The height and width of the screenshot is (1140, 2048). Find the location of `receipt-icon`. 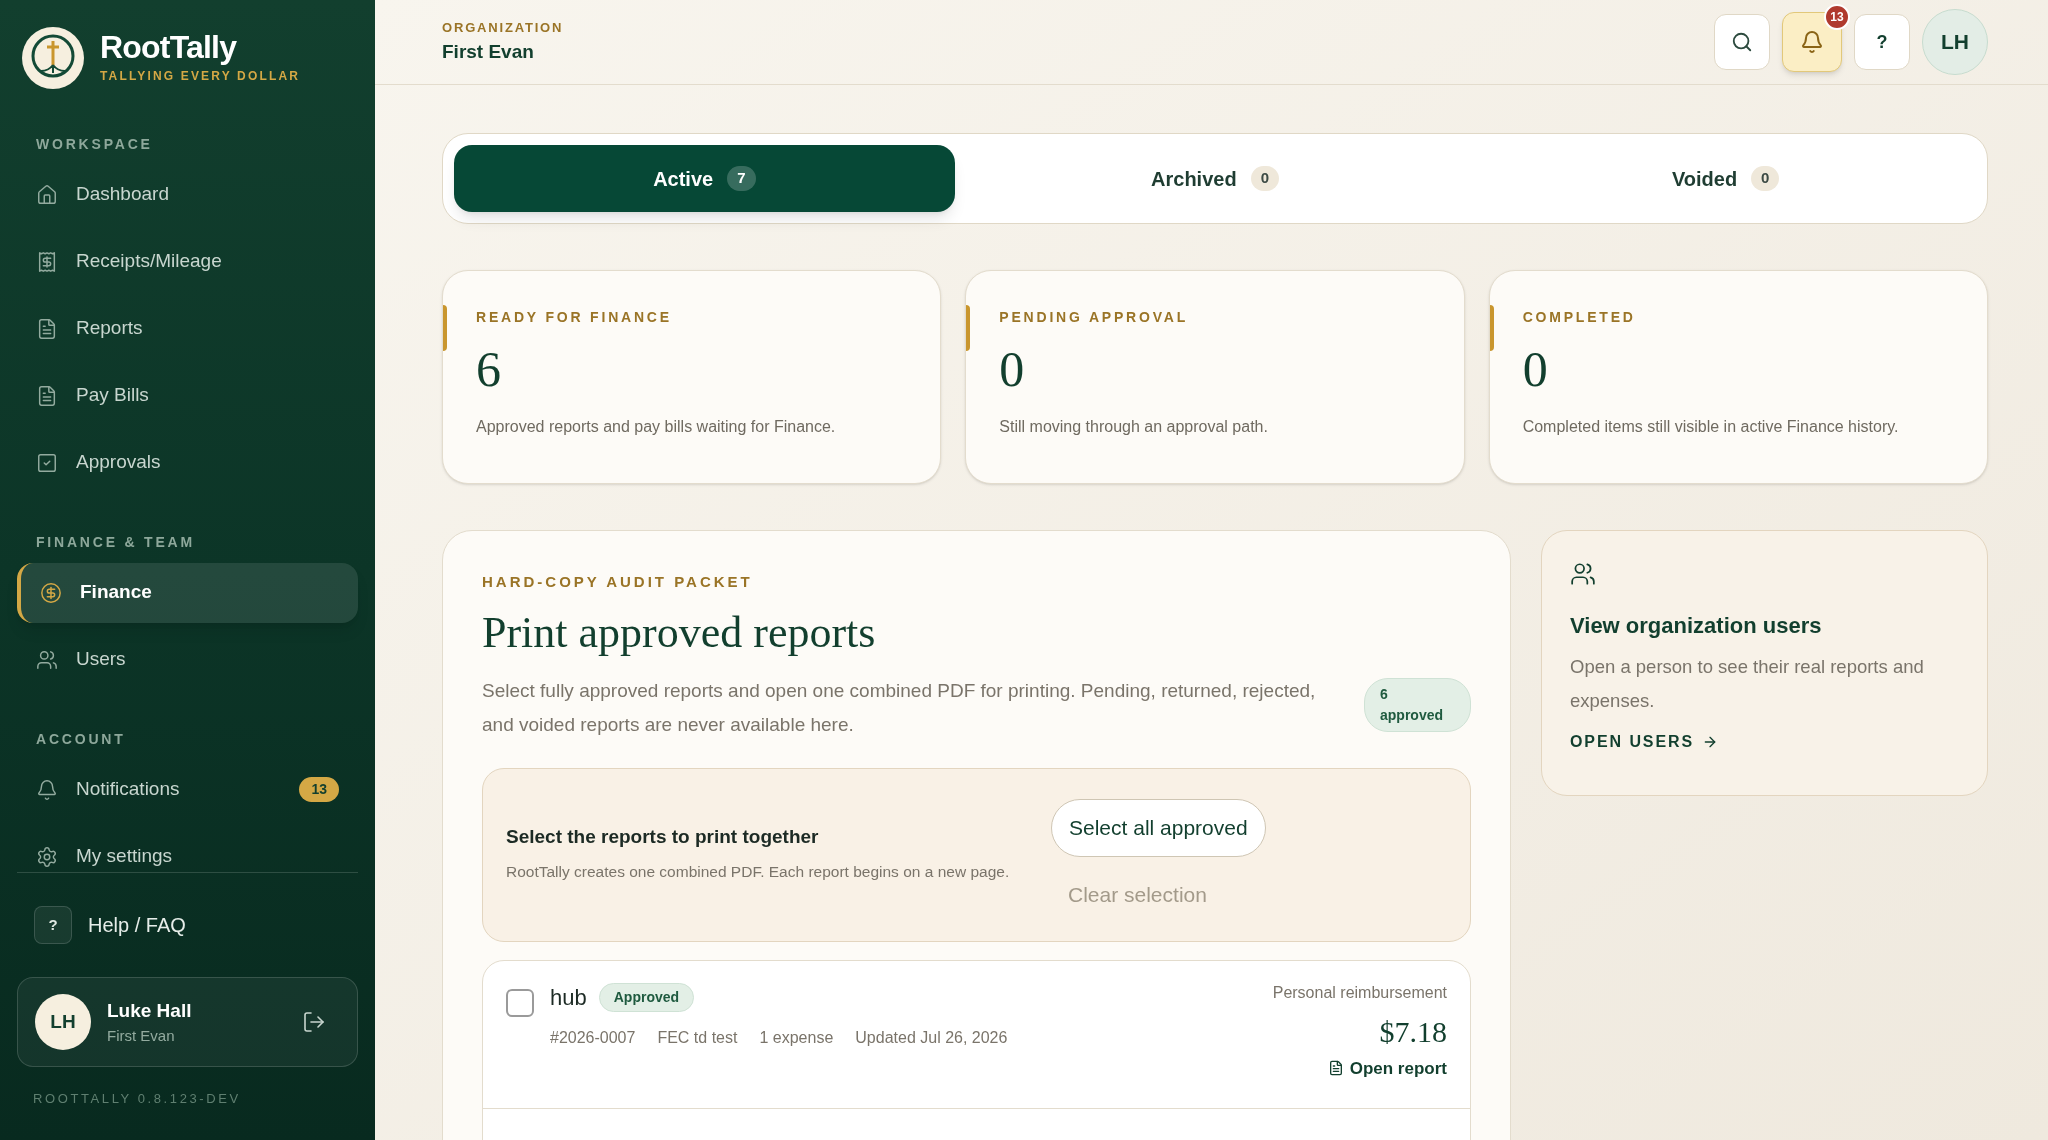

receipt-icon is located at coordinates (47, 261).